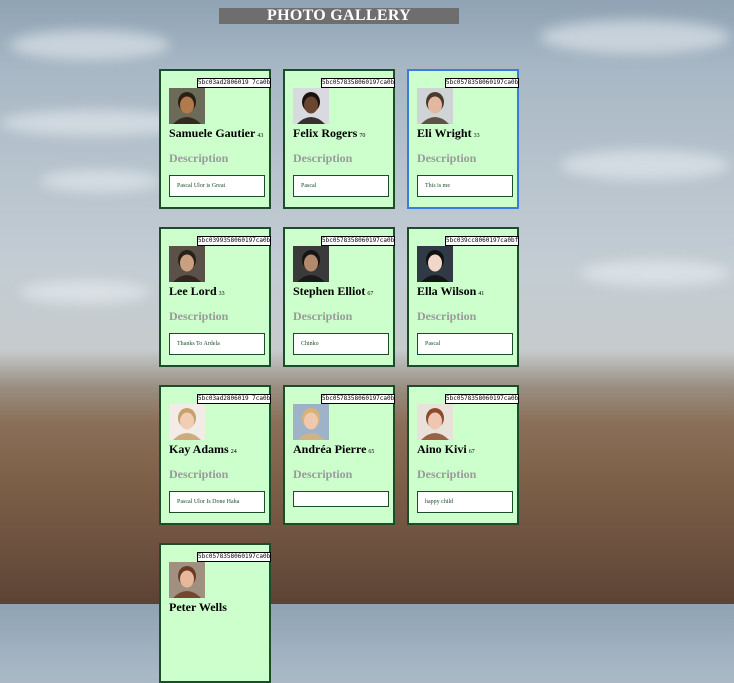  I want to click on person-name: Andréa Pierre 65, so click(333, 449).